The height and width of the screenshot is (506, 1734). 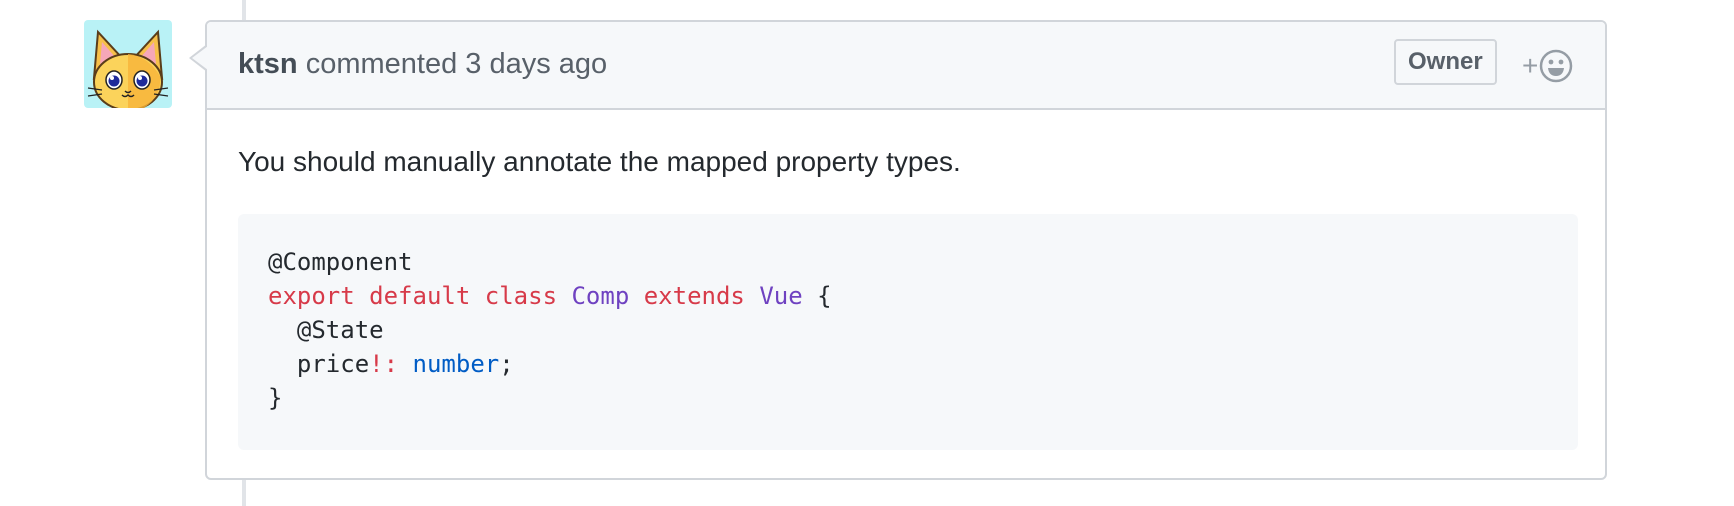 What do you see at coordinates (908, 296) in the screenshot?
I see `code-line-2: export default class Comp extends Vue {` at bounding box center [908, 296].